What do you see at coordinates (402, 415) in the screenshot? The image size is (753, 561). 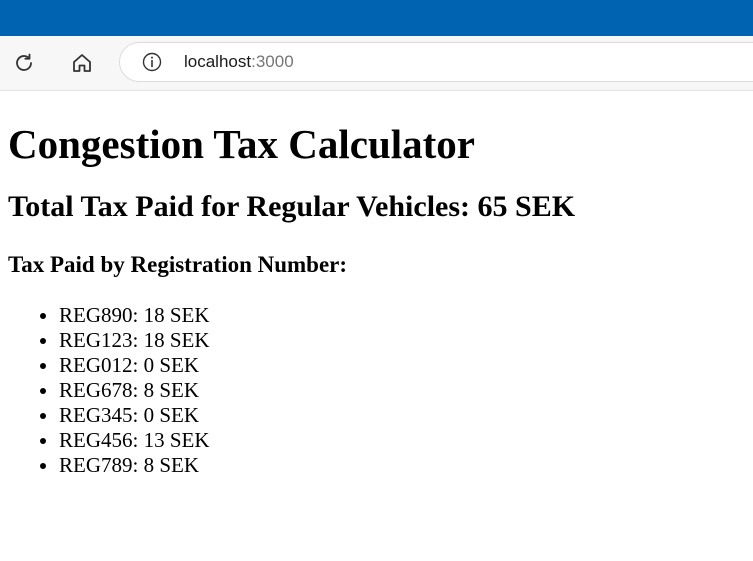 I see `list-item: REG345: 0 SEK` at bounding box center [402, 415].